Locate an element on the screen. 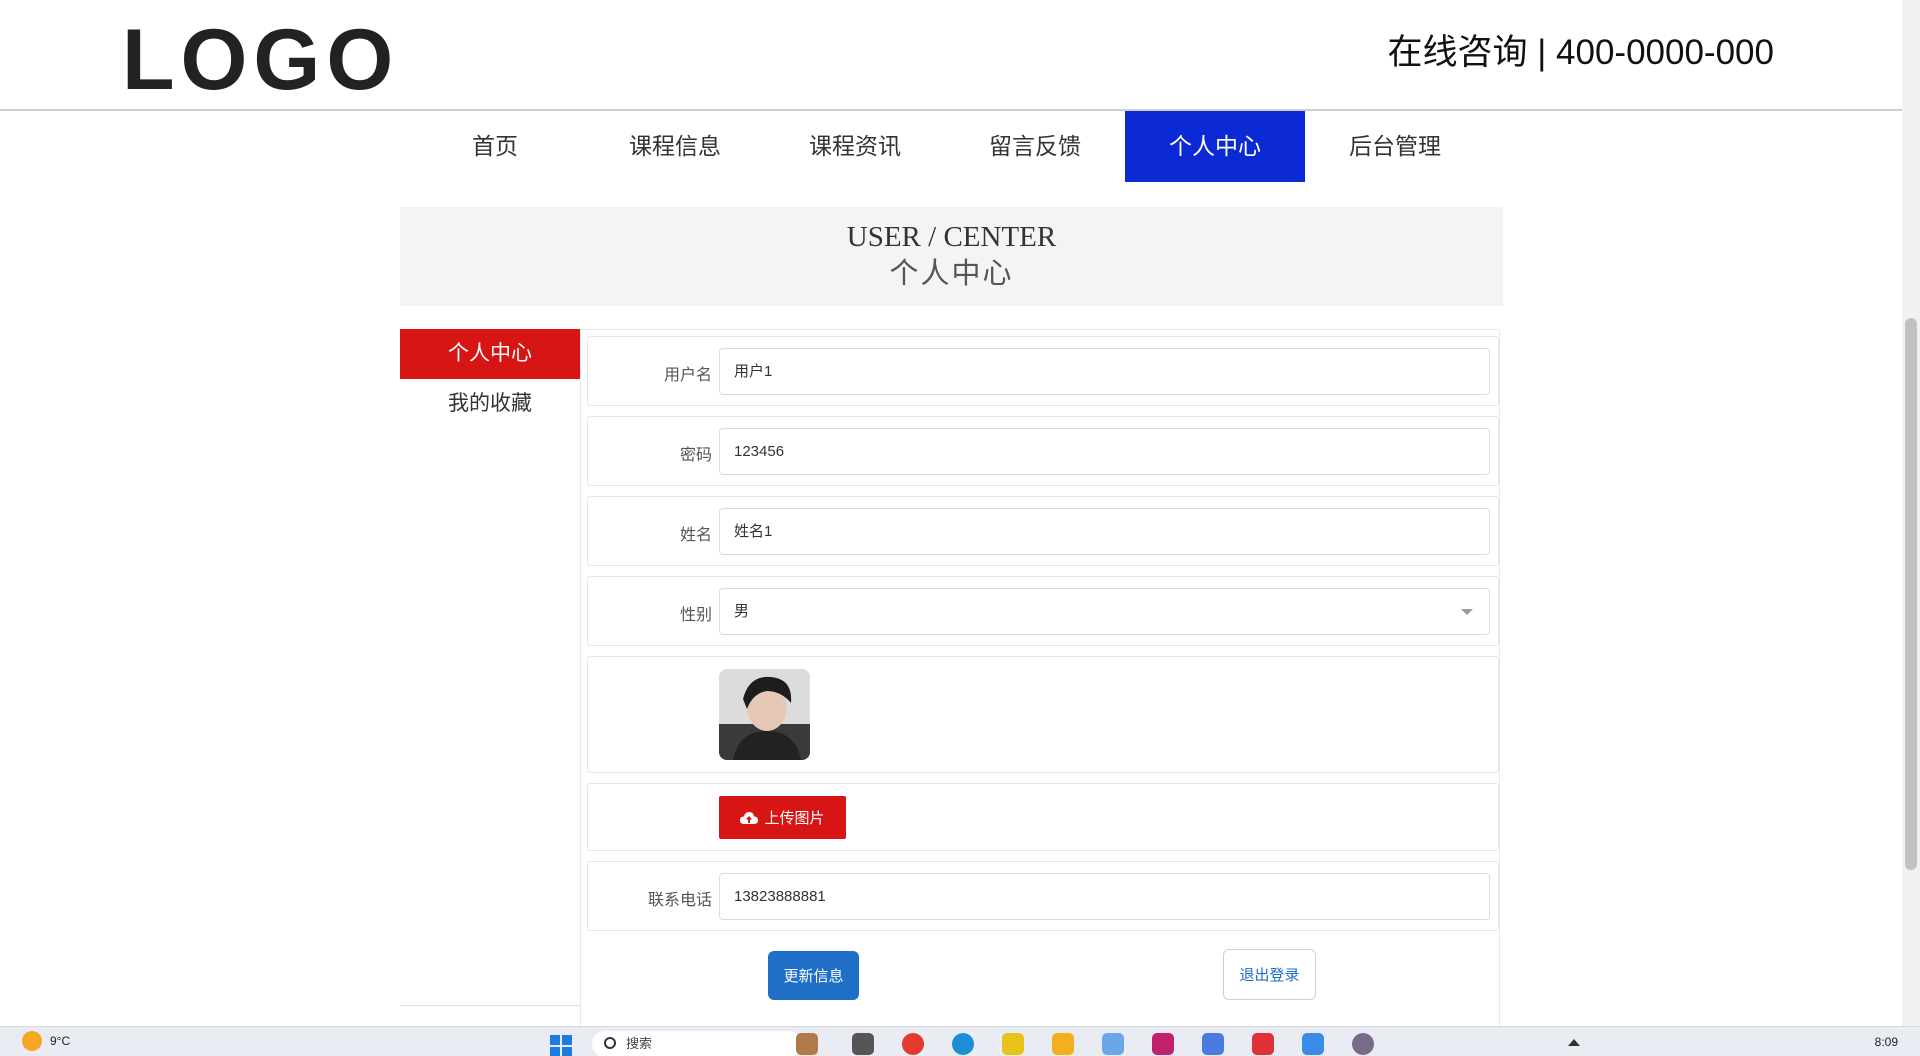 This screenshot has width=1920, height=1056. taskbar-search-label: 搜索 is located at coordinates (639, 1043).